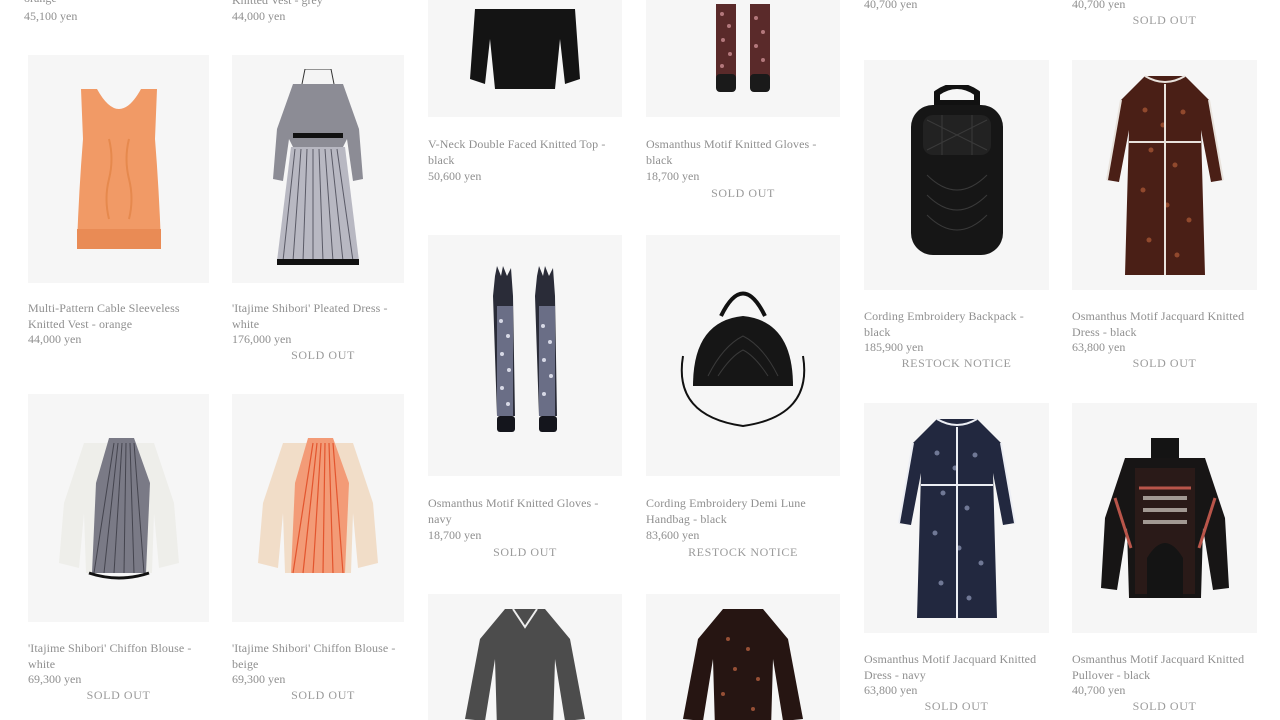  Describe the element at coordinates (1164, 175) in the screenshot. I see `black-jacquard-dress-image` at that location.